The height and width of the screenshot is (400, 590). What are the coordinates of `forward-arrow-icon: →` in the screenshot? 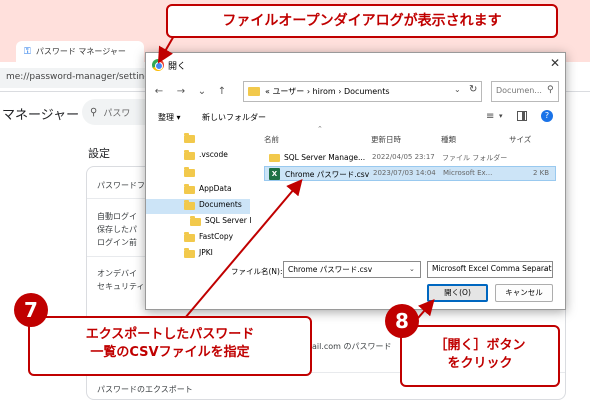 It's located at (181, 92).